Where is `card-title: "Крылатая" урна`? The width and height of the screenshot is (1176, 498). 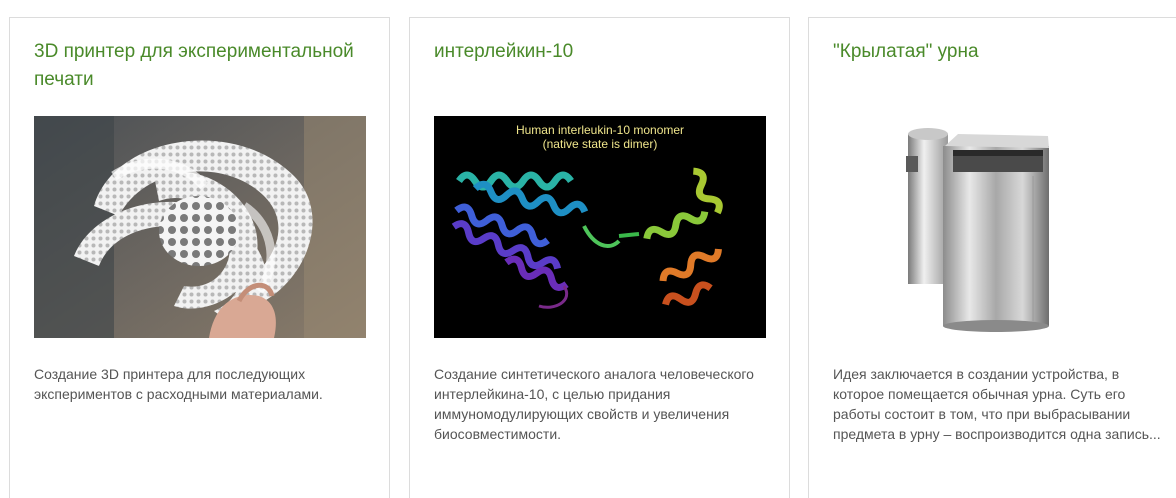 card-title: "Крылатая" урна is located at coordinates (1003, 52).